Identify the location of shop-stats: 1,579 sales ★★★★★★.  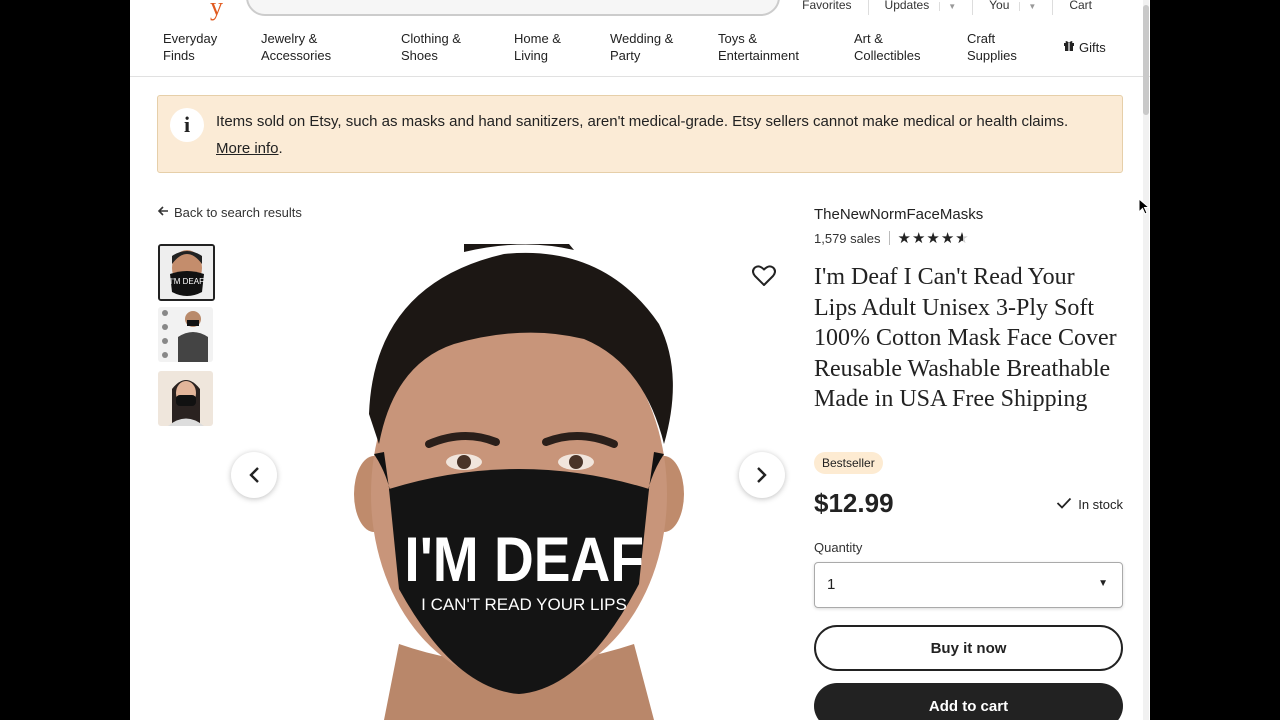
(892, 238).